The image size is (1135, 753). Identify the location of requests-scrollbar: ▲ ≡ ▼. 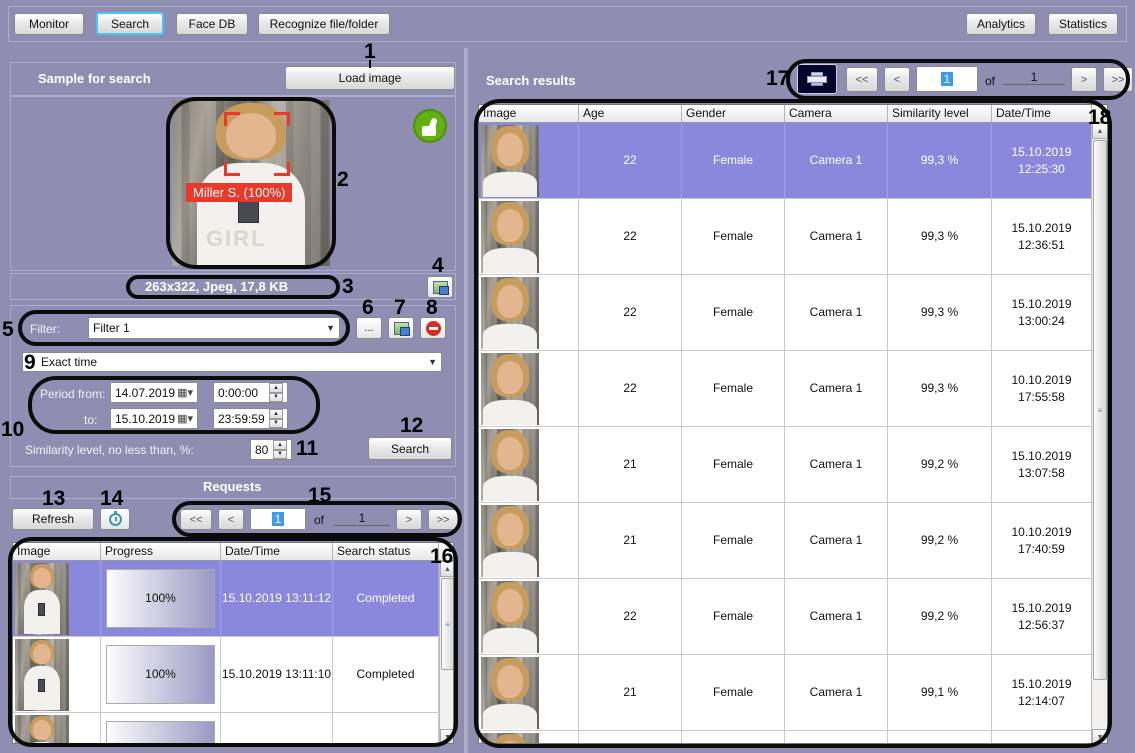
(446, 652).